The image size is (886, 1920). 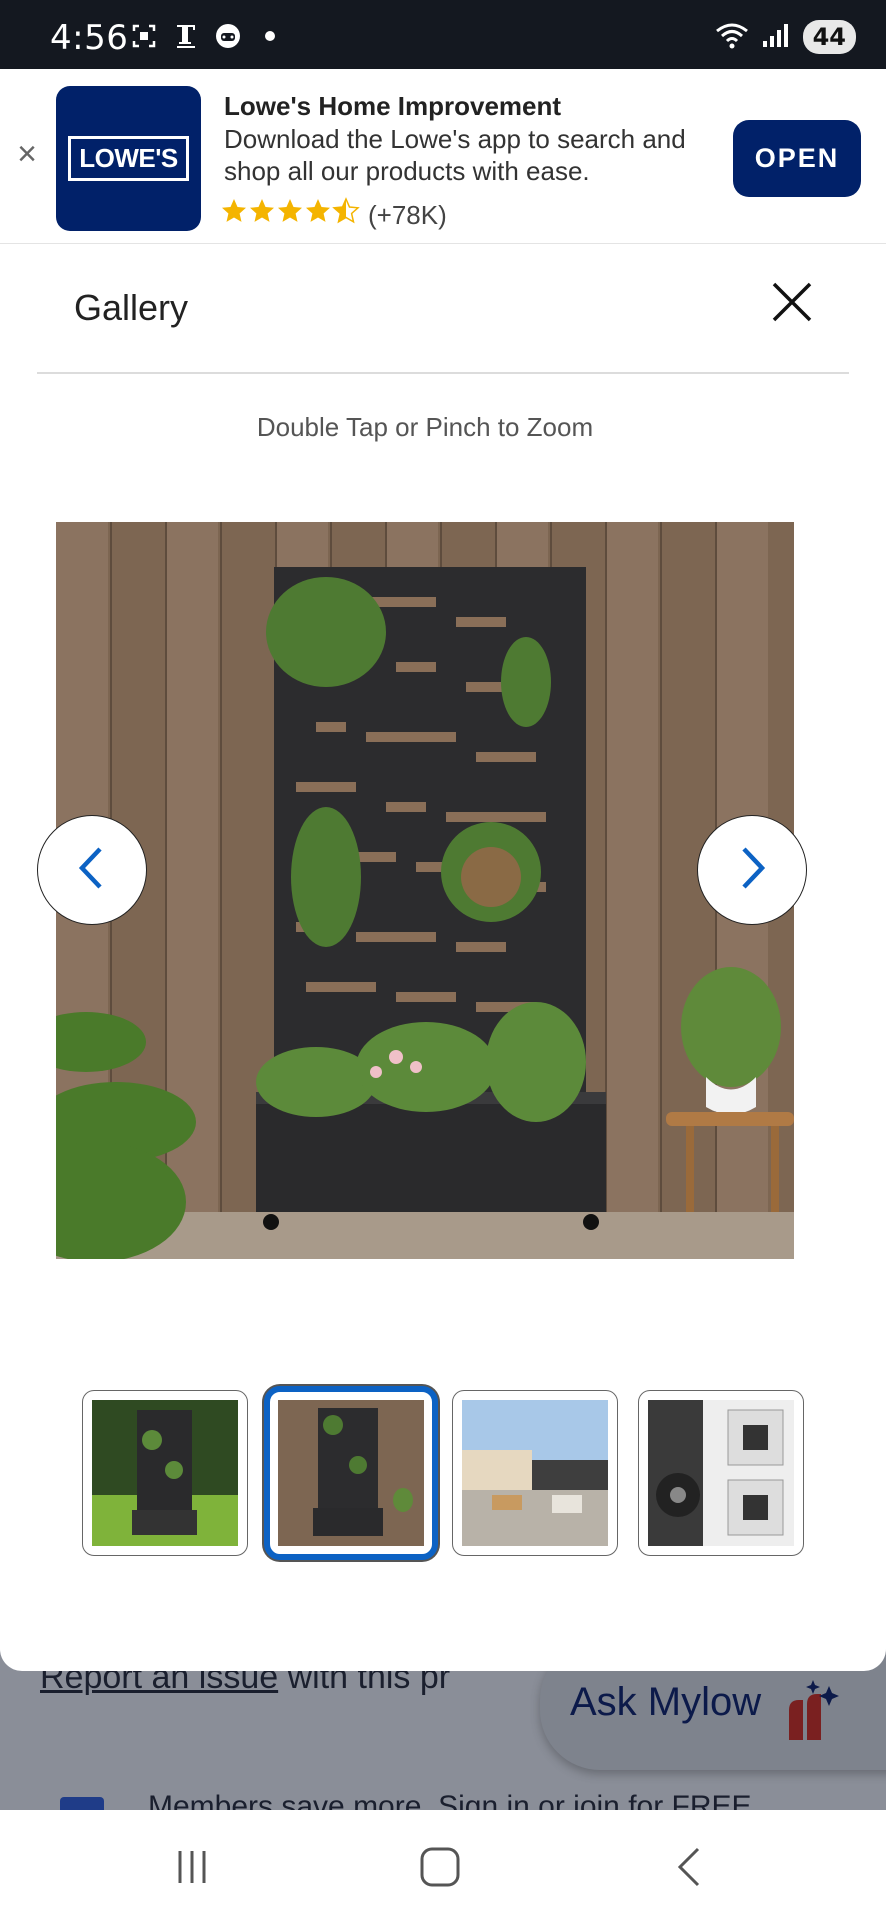 What do you see at coordinates (797, 158) in the screenshot?
I see `open-app-button: OPEN` at bounding box center [797, 158].